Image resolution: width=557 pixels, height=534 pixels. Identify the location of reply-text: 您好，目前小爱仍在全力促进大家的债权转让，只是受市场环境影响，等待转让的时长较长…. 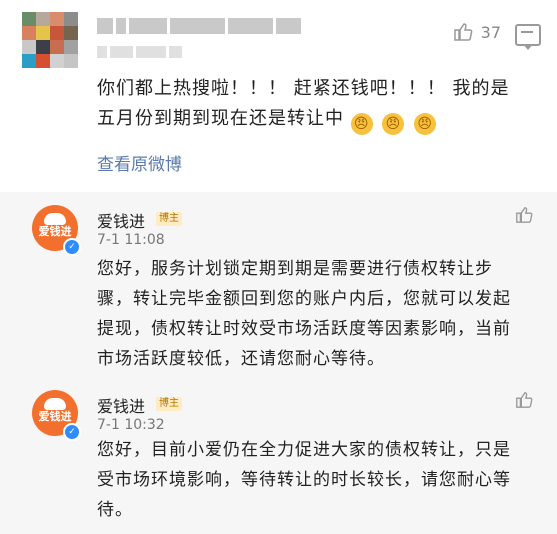
(304, 480).